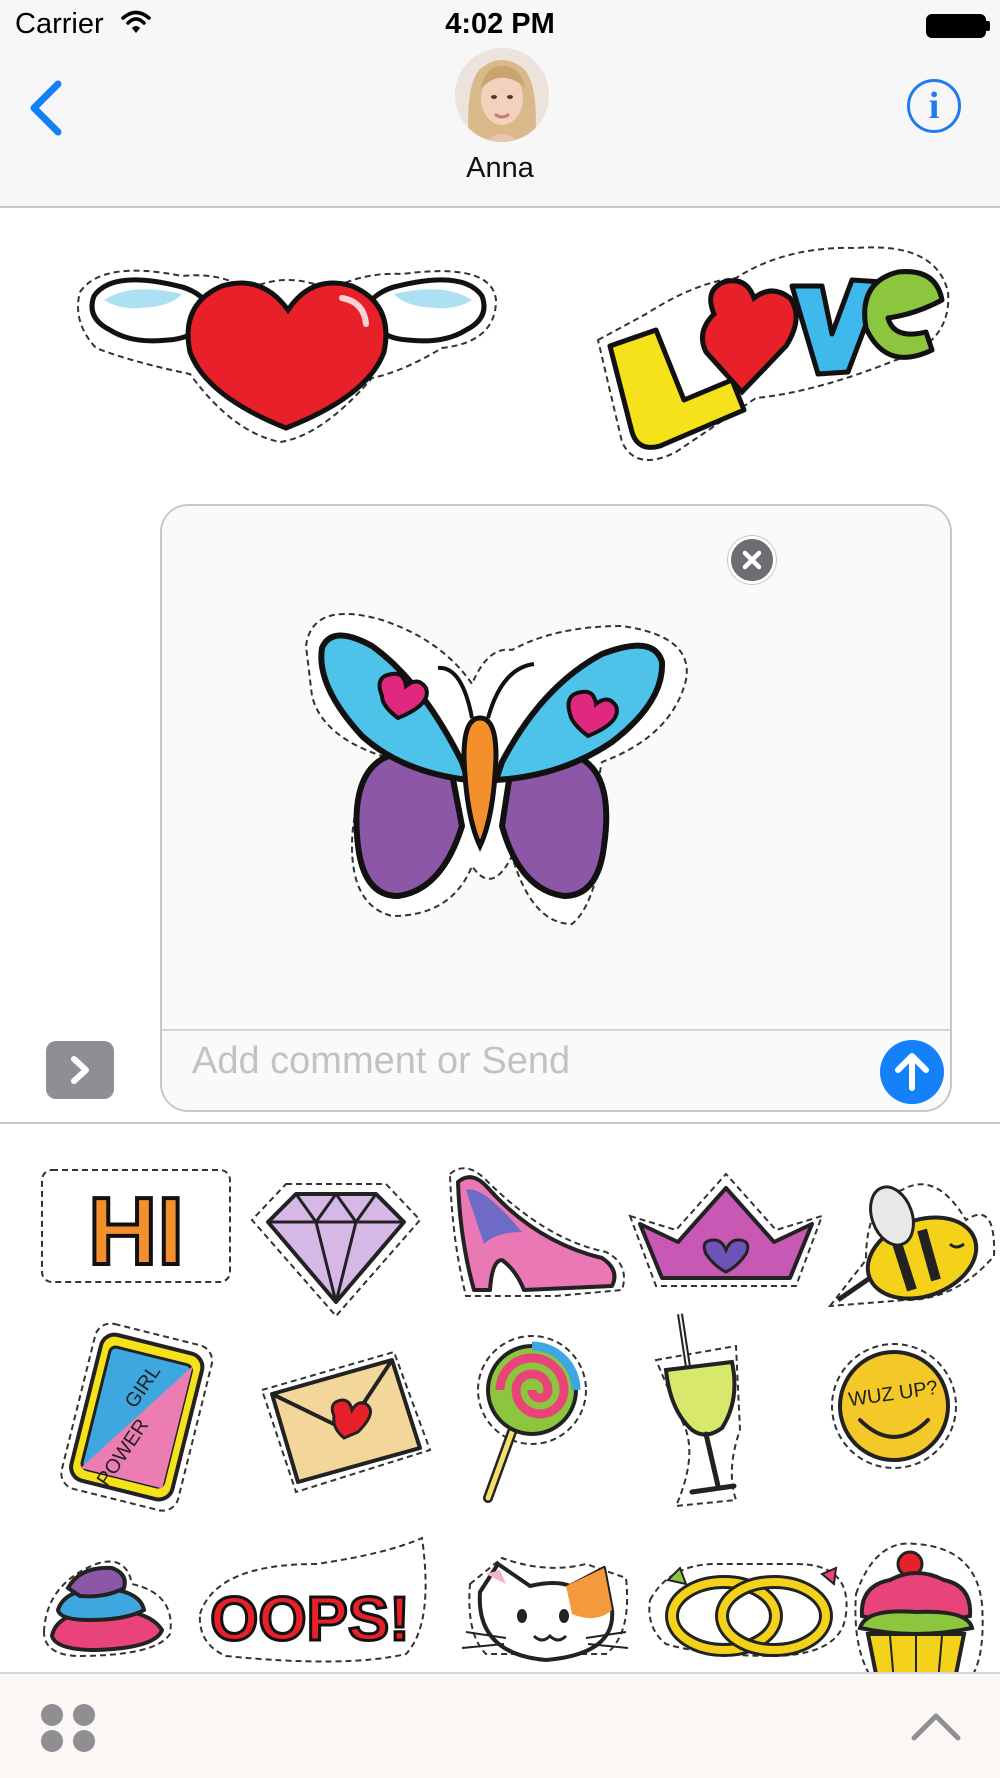  Describe the element at coordinates (747, 1608) in the screenshot. I see `rings-sticker` at that location.